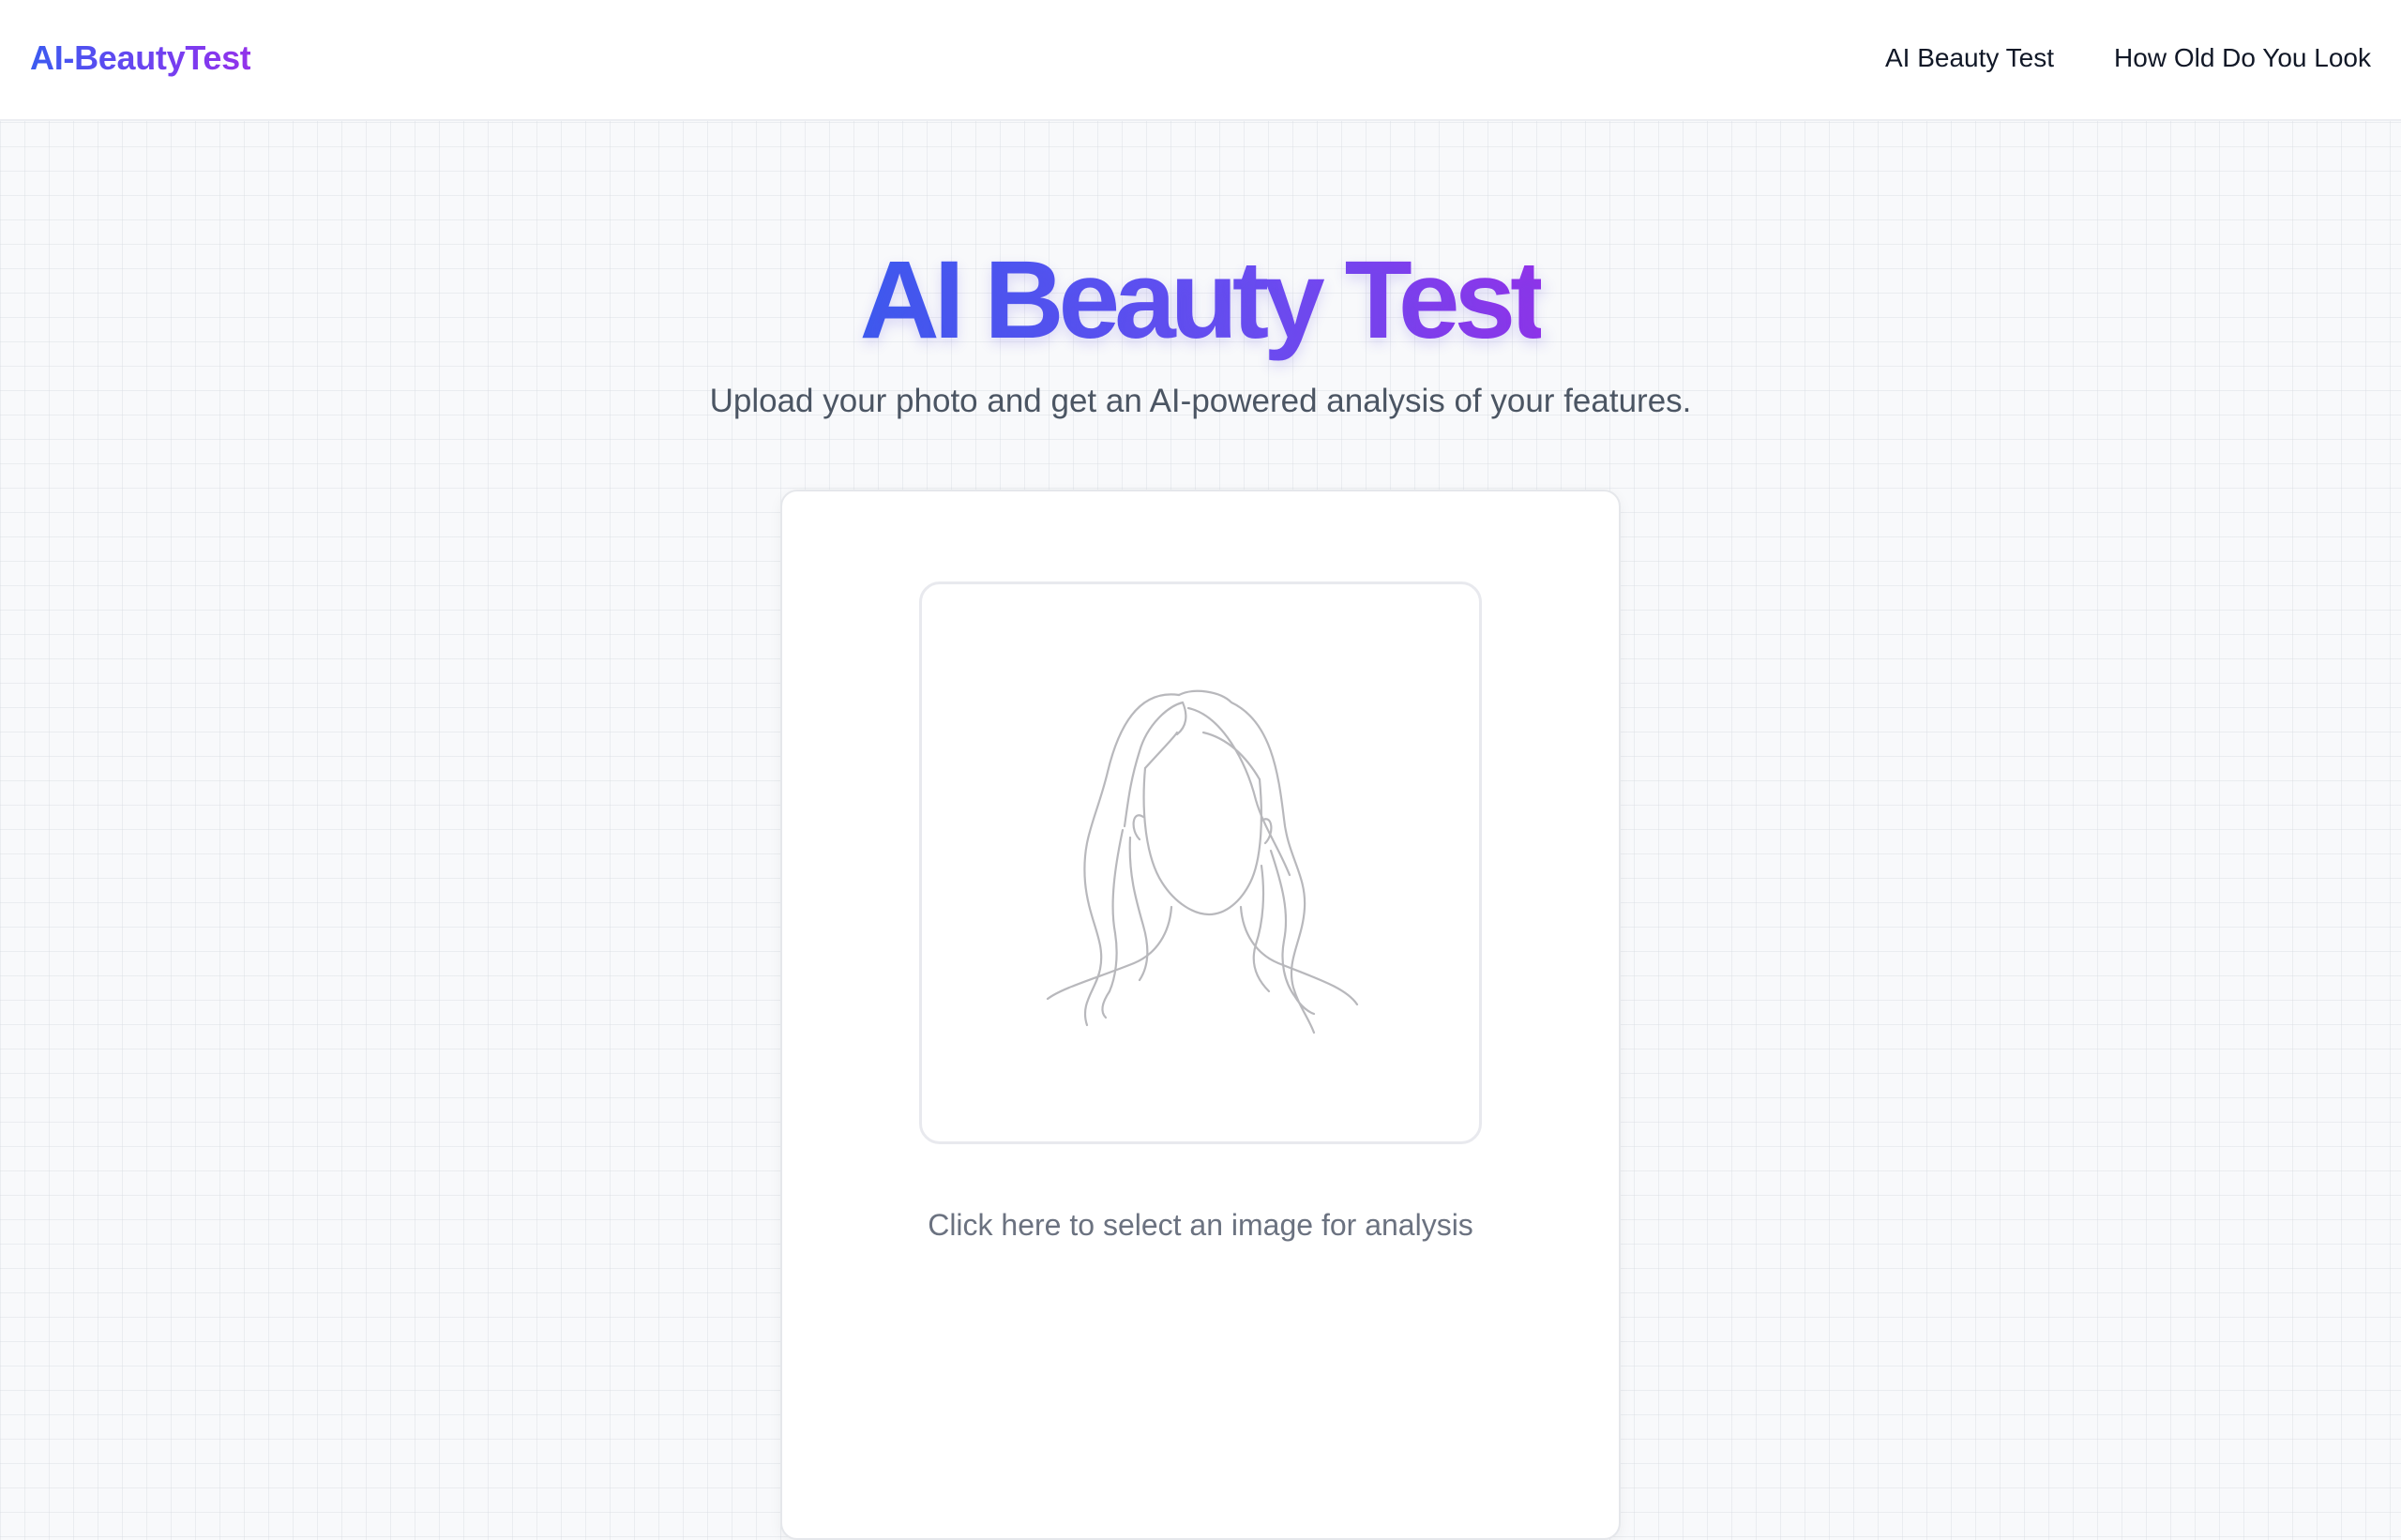 Image resolution: width=2401 pixels, height=1540 pixels. Describe the element at coordinates (1969, 58) in the screenshot. I see `nav-link-ai-beauty-test: AI Beauty Test` at that location.